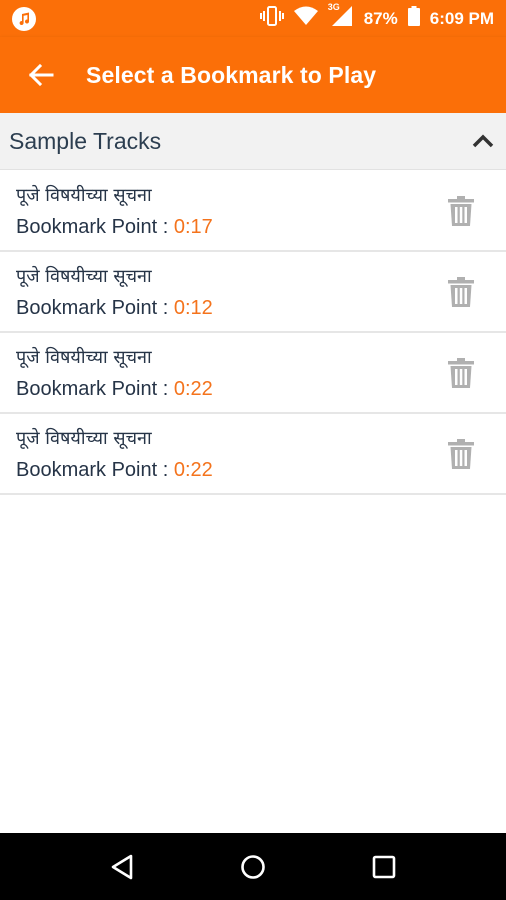  I want to click on section-title: Sample Tracks, so click(85, 140).